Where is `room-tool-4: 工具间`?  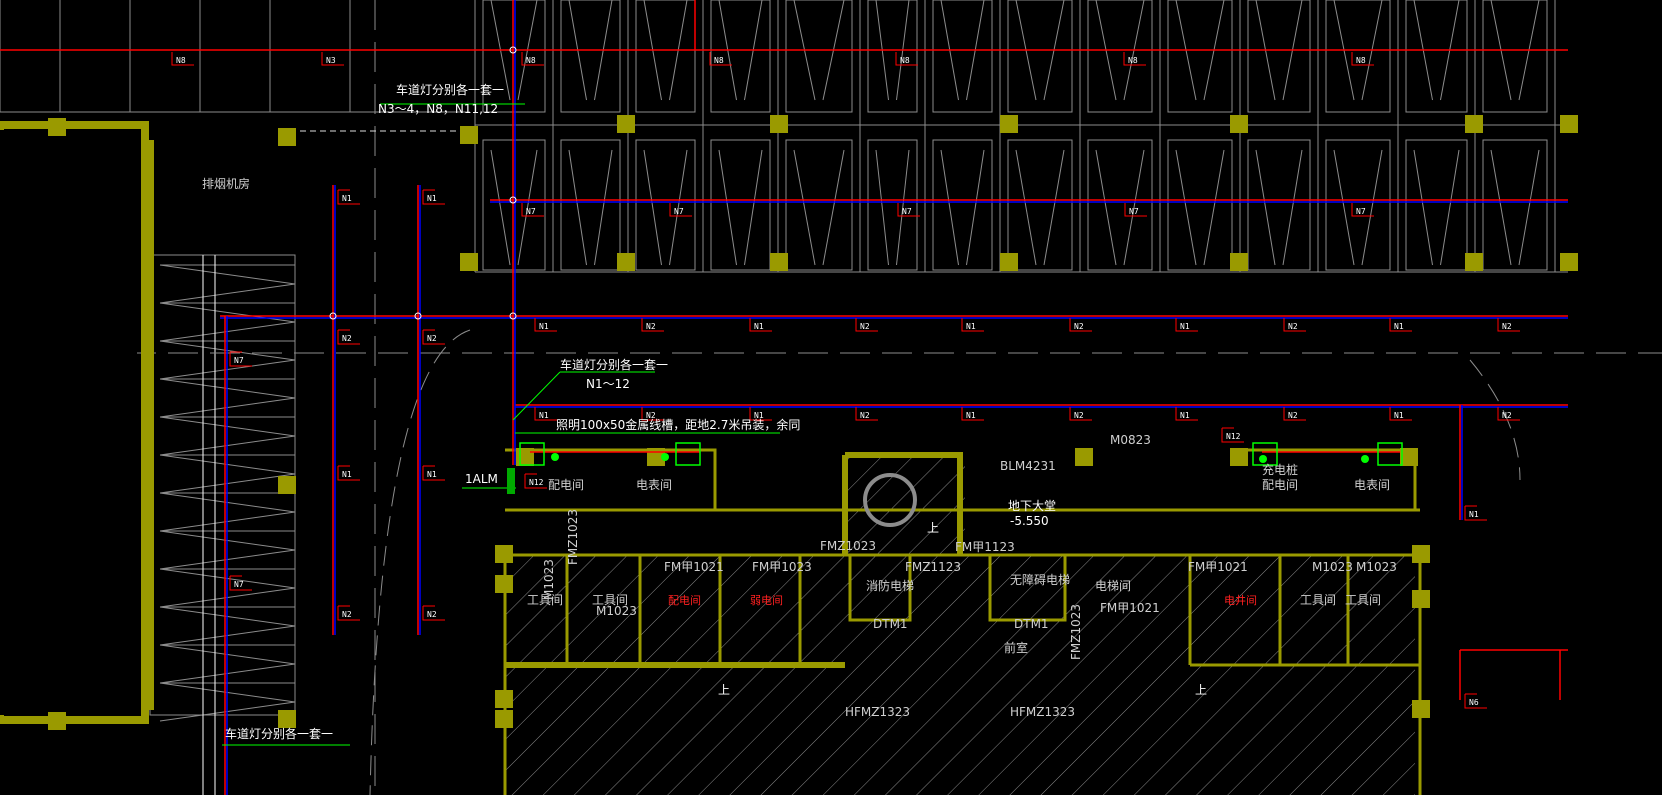 room-tool-4: 工具间 is located at coordinates (1363, 600).